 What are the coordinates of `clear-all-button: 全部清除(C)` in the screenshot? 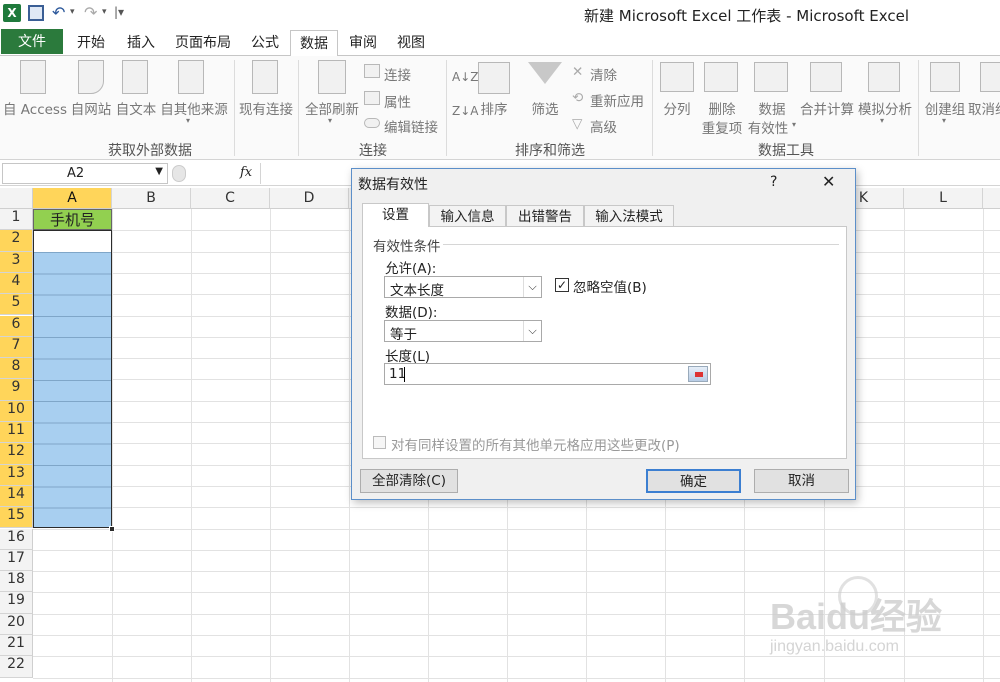 It's located at (409, 481).